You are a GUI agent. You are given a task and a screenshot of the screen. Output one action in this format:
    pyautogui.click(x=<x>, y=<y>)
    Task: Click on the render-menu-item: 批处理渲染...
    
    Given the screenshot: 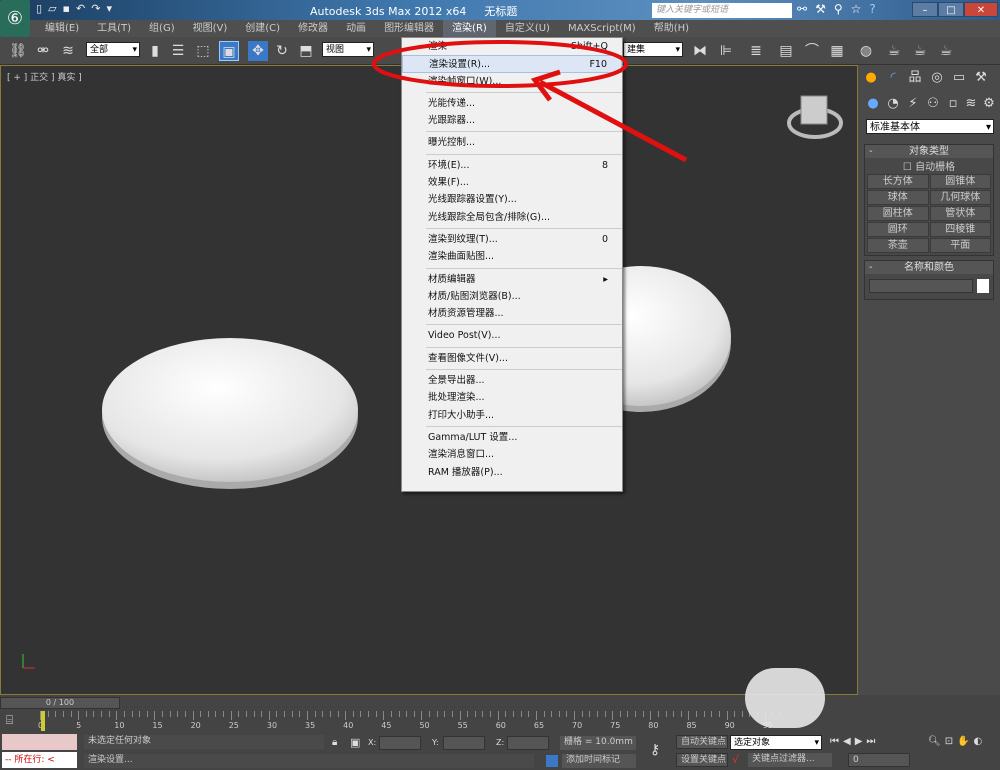 What is the action you would take?
    pyautogui.click(x=512, y=397)
    